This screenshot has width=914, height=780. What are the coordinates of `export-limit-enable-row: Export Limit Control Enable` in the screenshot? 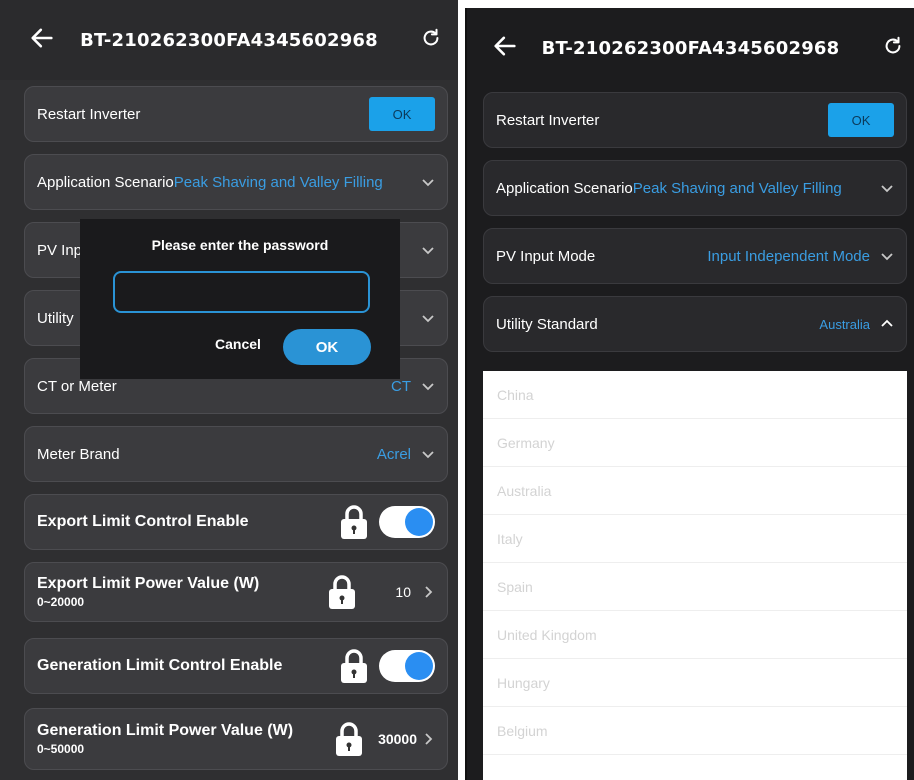 It's located at (236, 522).